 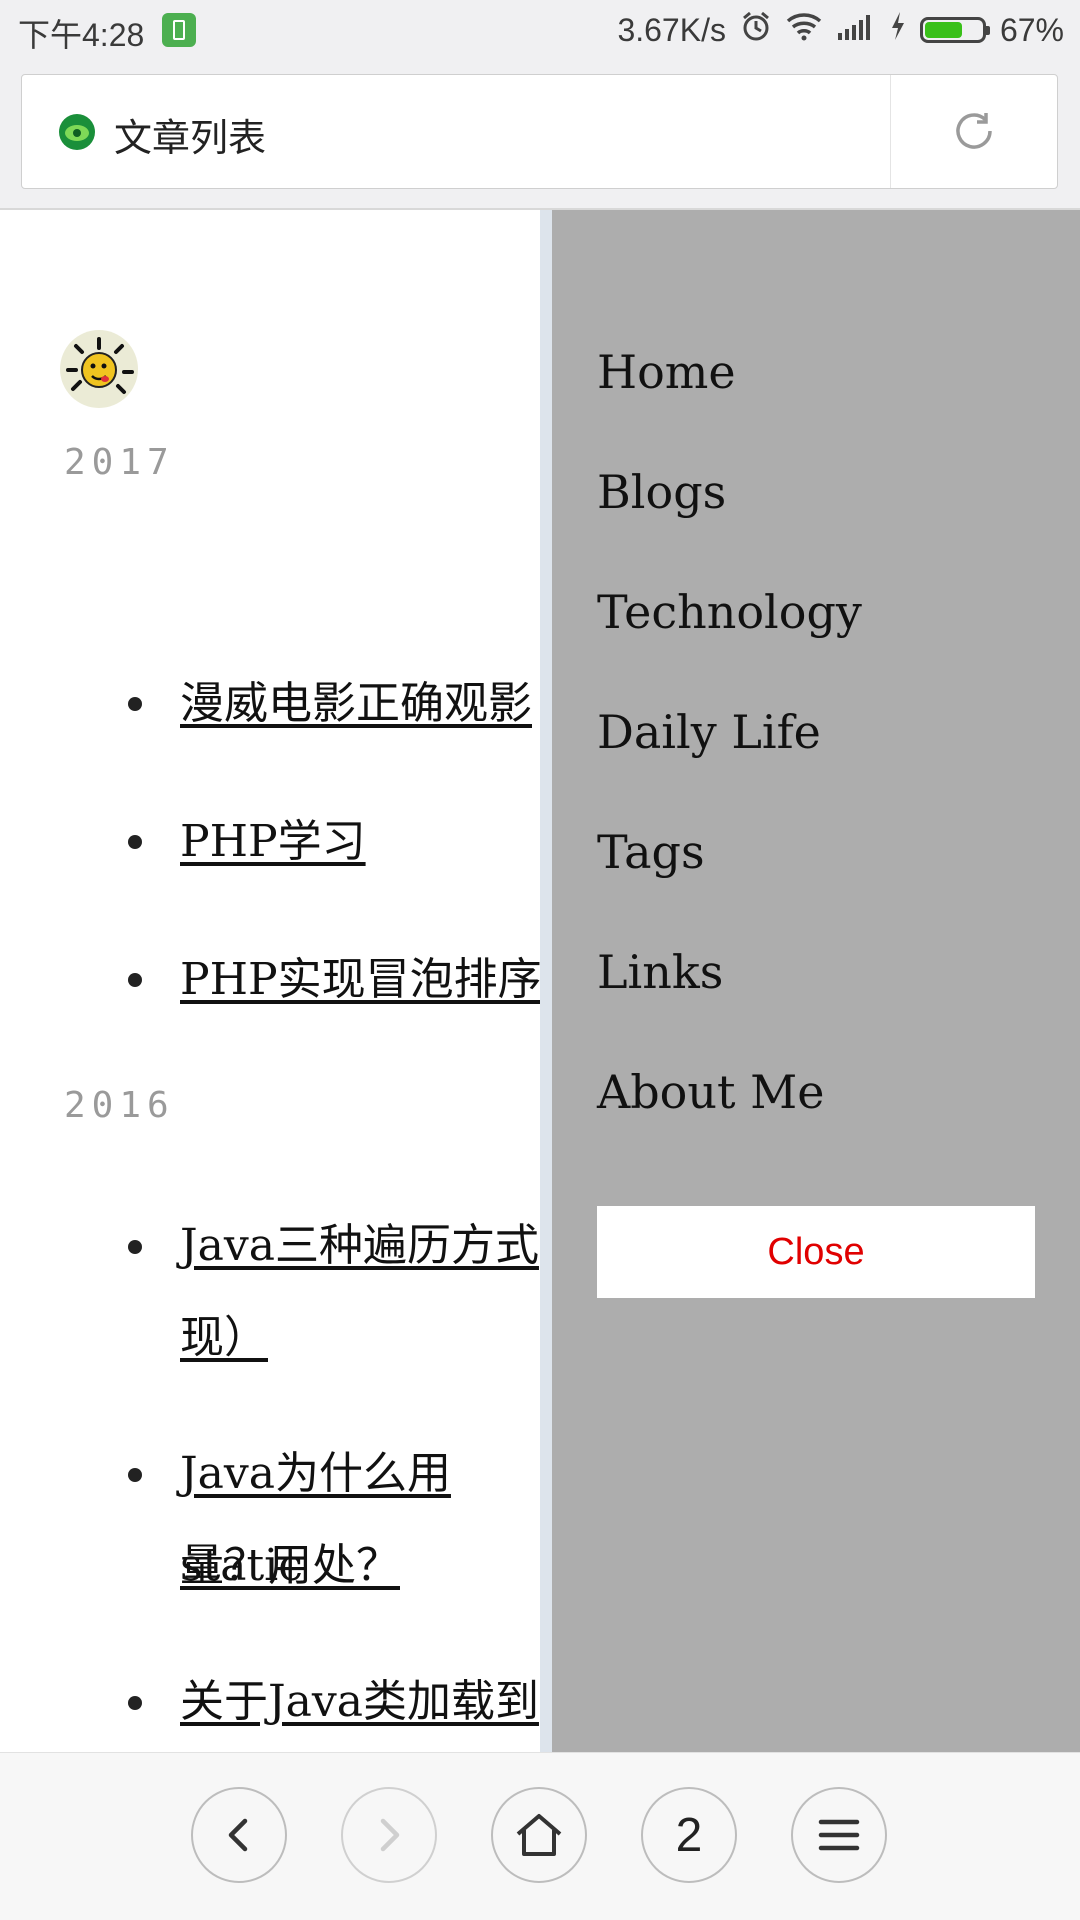 I want to click on forward-icon, so click(x=390, y=1835).